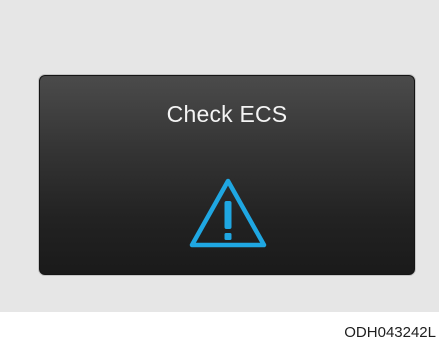 This screenshot has height=343, width=439. I want to click on warning-triangle-icon, so click(228, 213).